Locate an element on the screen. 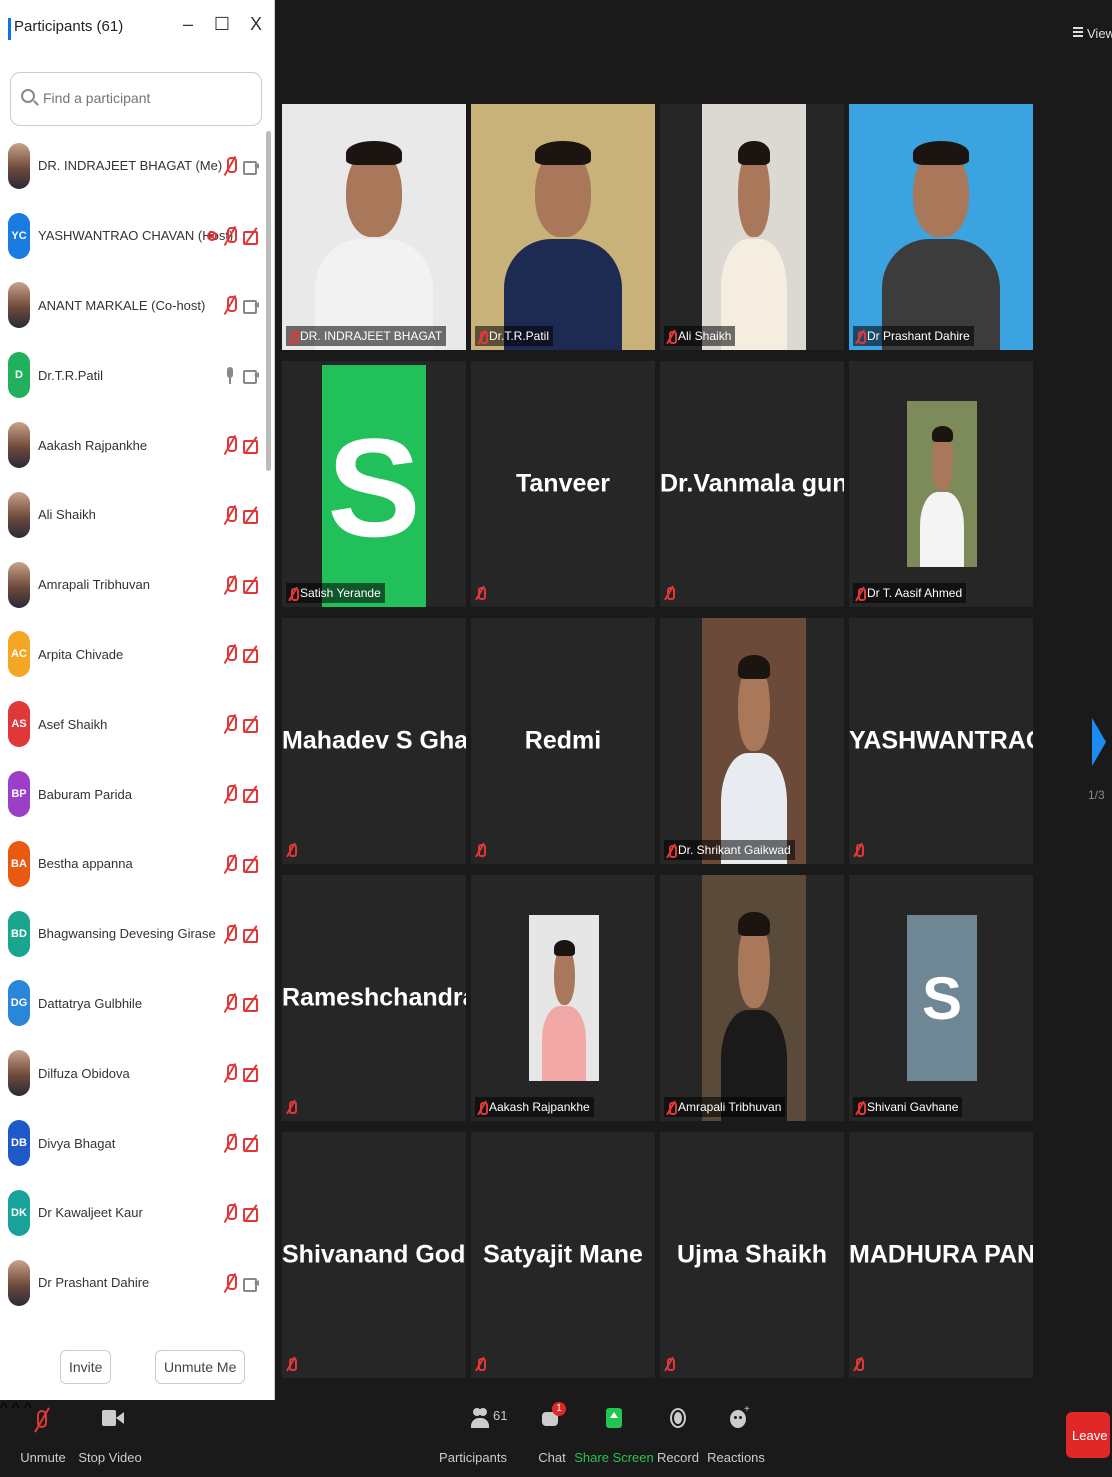 Image resolution: width=1112 pixels, height=1477 pixels. participants-button: 61 Participants is located at coordinates (473, 1438).